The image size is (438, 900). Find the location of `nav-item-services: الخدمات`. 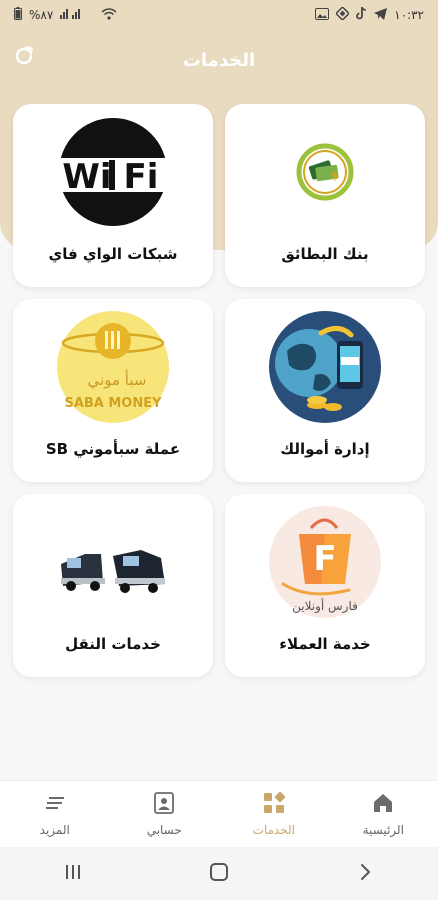

nav-item-services: الخدمات is located at coordinates (274, 814).